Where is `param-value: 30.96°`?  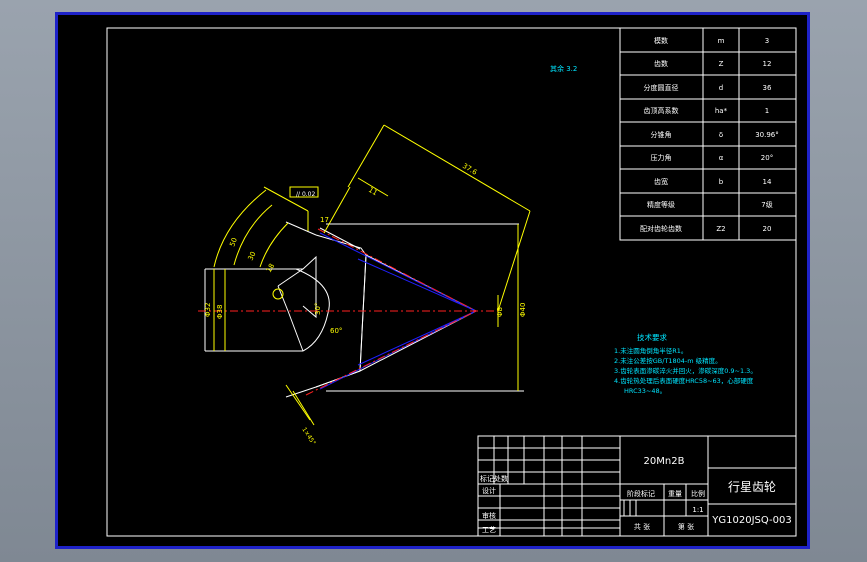
param-value: 30.96° is located at coordinates (767, 135).